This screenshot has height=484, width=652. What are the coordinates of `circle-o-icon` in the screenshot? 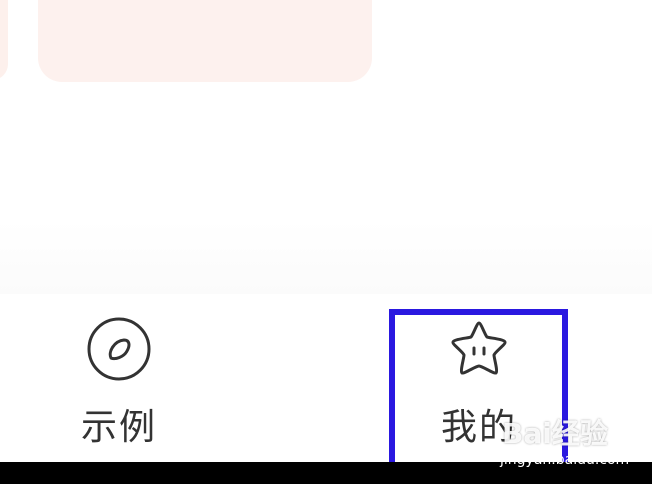 It's located at (119, 349).